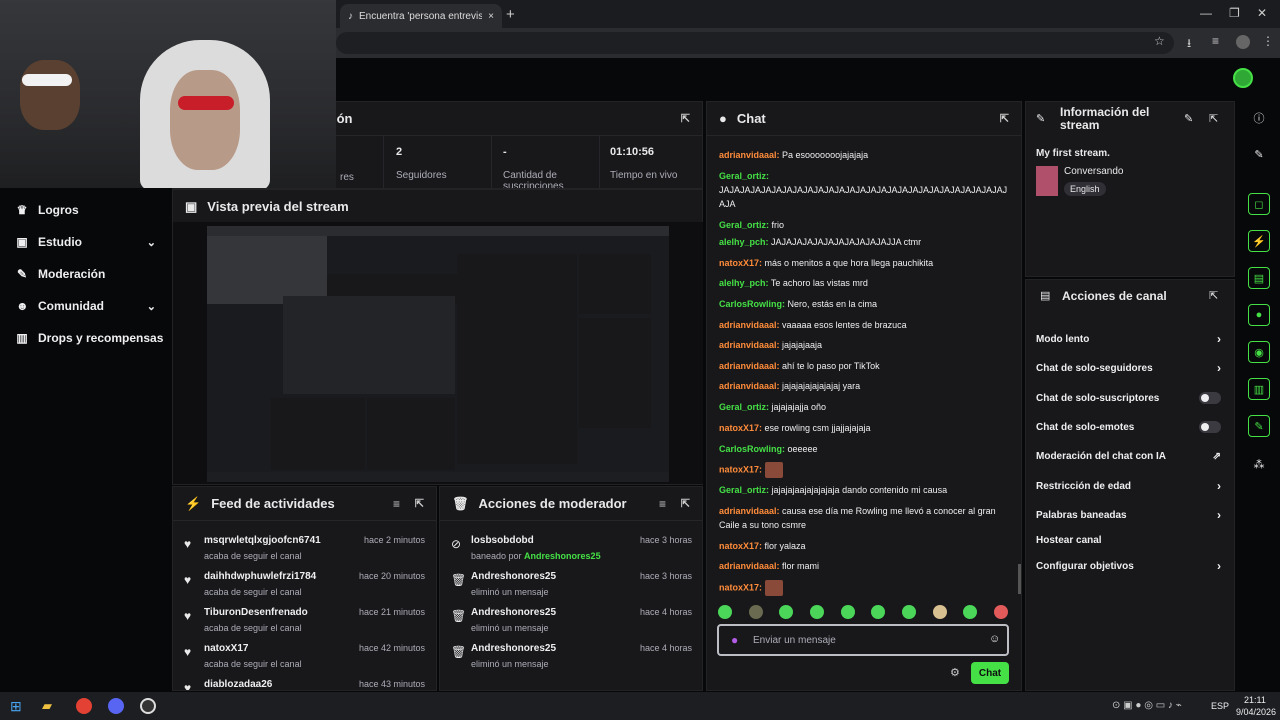  Describe the element at coordinates (1210, 398) in the screenshot. I see `subscribers-only-toggle` at that location.